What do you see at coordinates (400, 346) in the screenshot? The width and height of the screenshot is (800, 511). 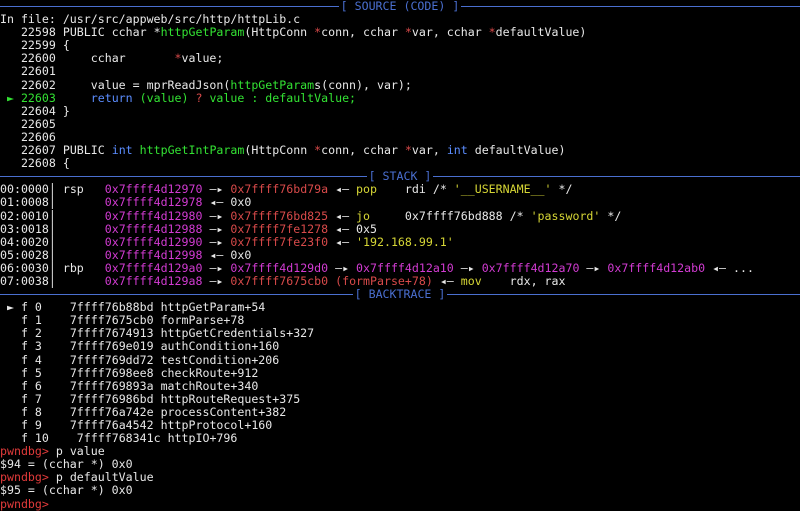 I see `backtrace-frame: f 3 7ffff769e019 authCondition+160` at bounding box center [400, 346].